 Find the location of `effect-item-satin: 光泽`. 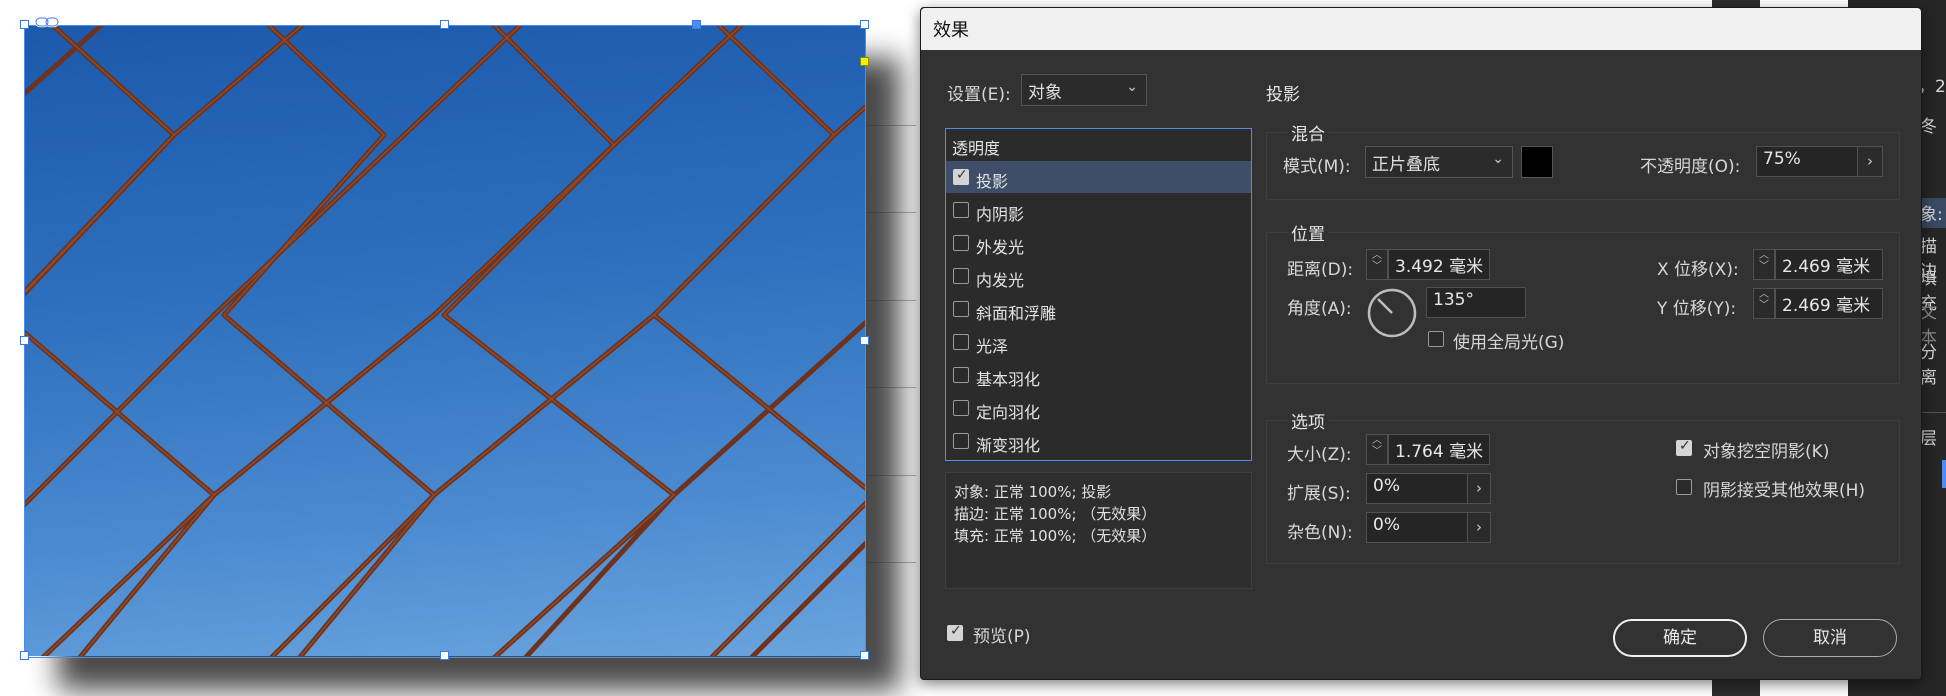

effect-item-satin: 光泽 is located at coordinates (1098, 342).